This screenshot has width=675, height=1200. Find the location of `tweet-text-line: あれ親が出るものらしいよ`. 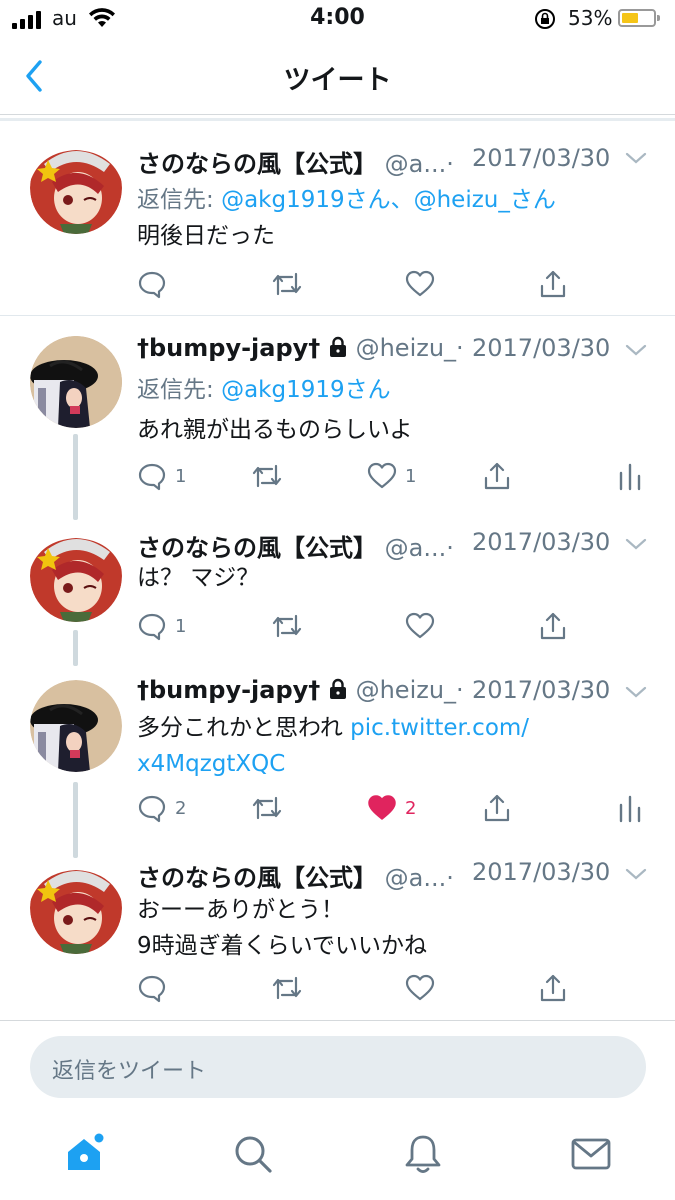

tweet-text-line: あれ親が出るものらしいよ is located at coordinates (275, 430).